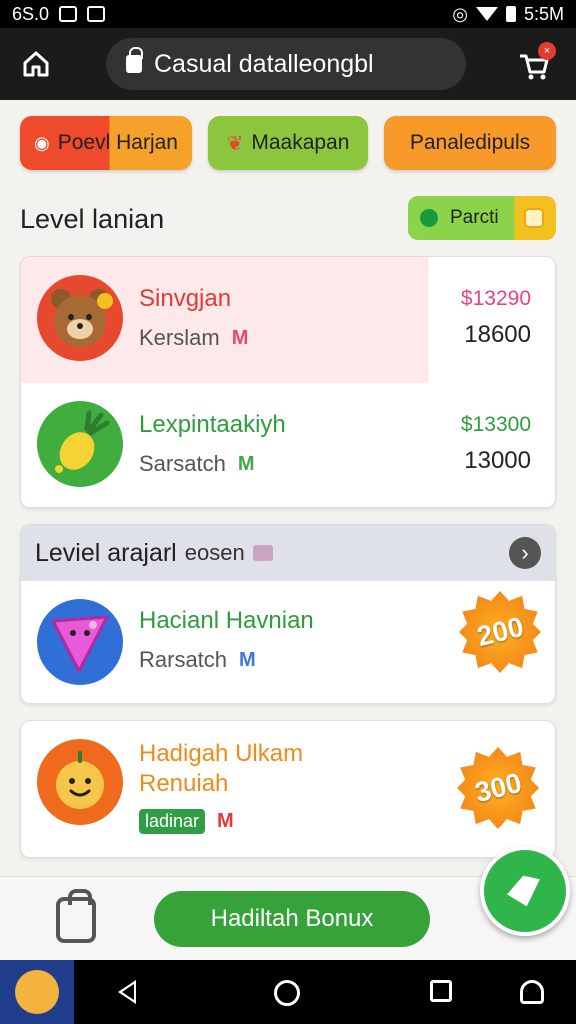 Image resolution: width=576 pixels, height=1024 pixels. What do you see at coordinates (288, 320) in the screenshot?
I see `list-item: Sinvgjan Kerslam M $13290 18600` at bounding box center [288, 320].